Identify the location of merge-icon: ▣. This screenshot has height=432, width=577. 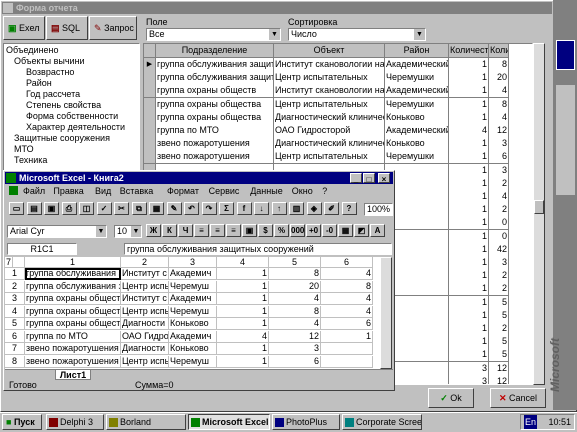
(249, 230).